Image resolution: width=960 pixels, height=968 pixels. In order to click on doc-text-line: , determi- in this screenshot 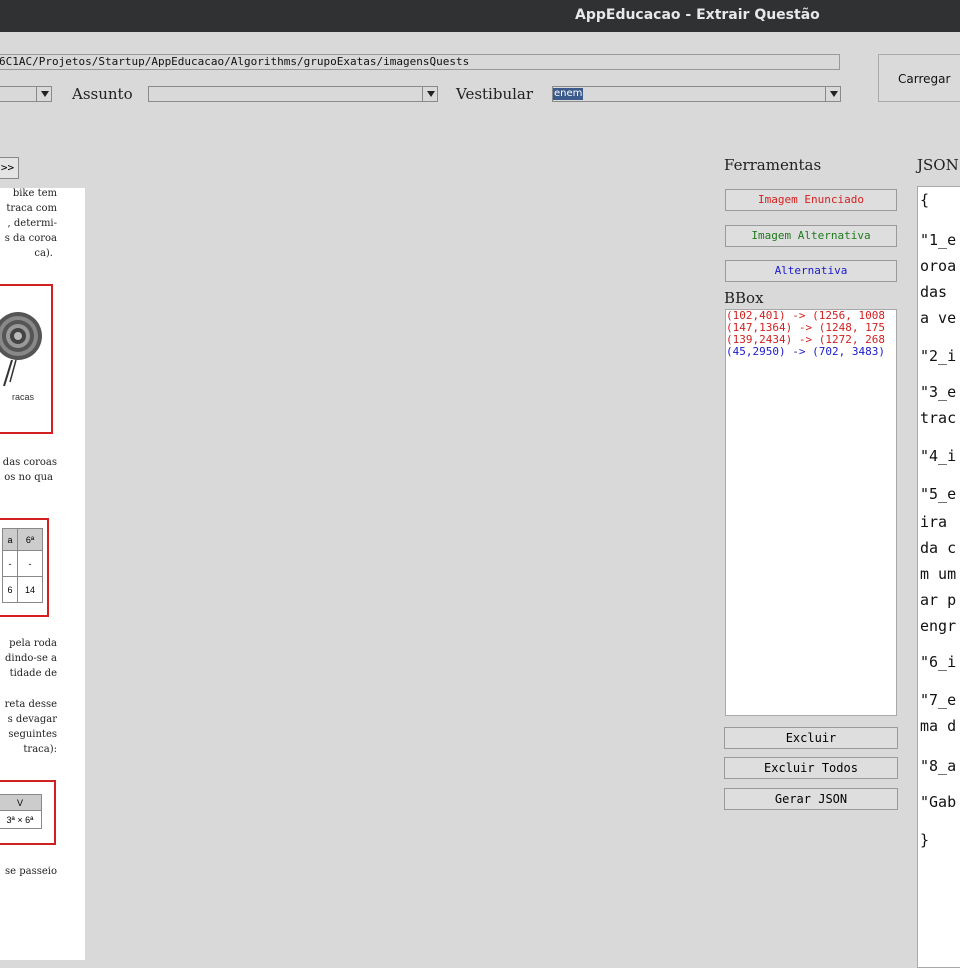, I will do `click(32, 223)`.